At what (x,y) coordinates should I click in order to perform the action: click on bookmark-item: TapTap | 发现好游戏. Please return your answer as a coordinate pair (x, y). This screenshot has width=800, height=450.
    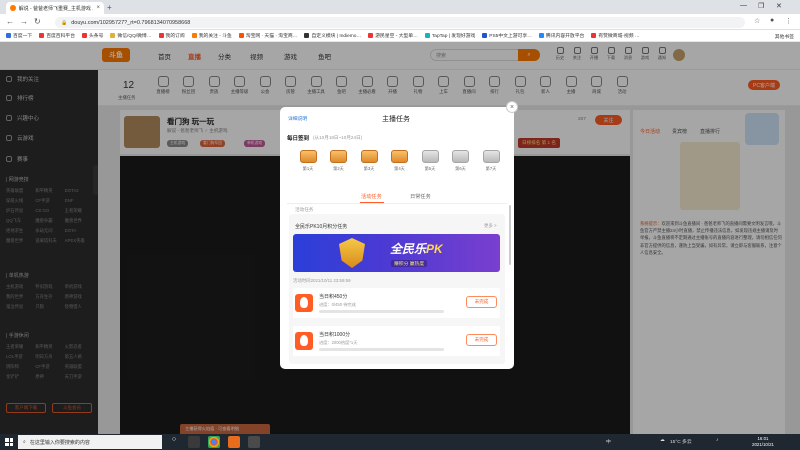
    Looking at the image, I should click on (450, 35).